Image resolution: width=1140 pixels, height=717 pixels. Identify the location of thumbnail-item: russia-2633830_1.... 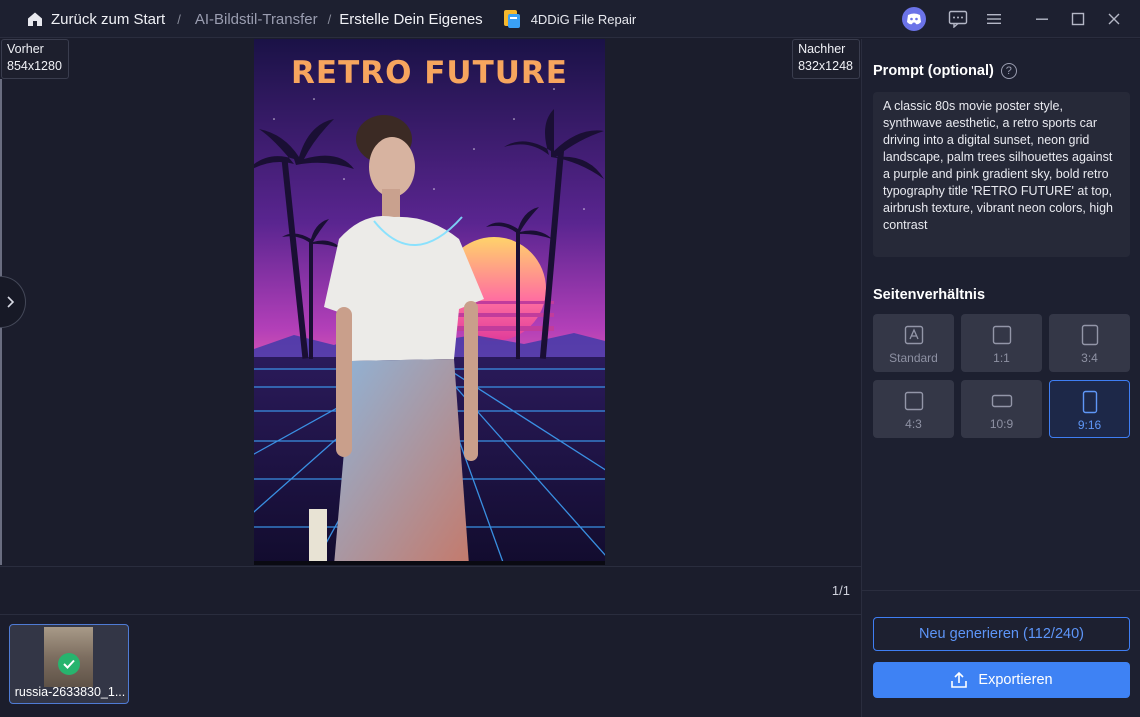
(69, 664).